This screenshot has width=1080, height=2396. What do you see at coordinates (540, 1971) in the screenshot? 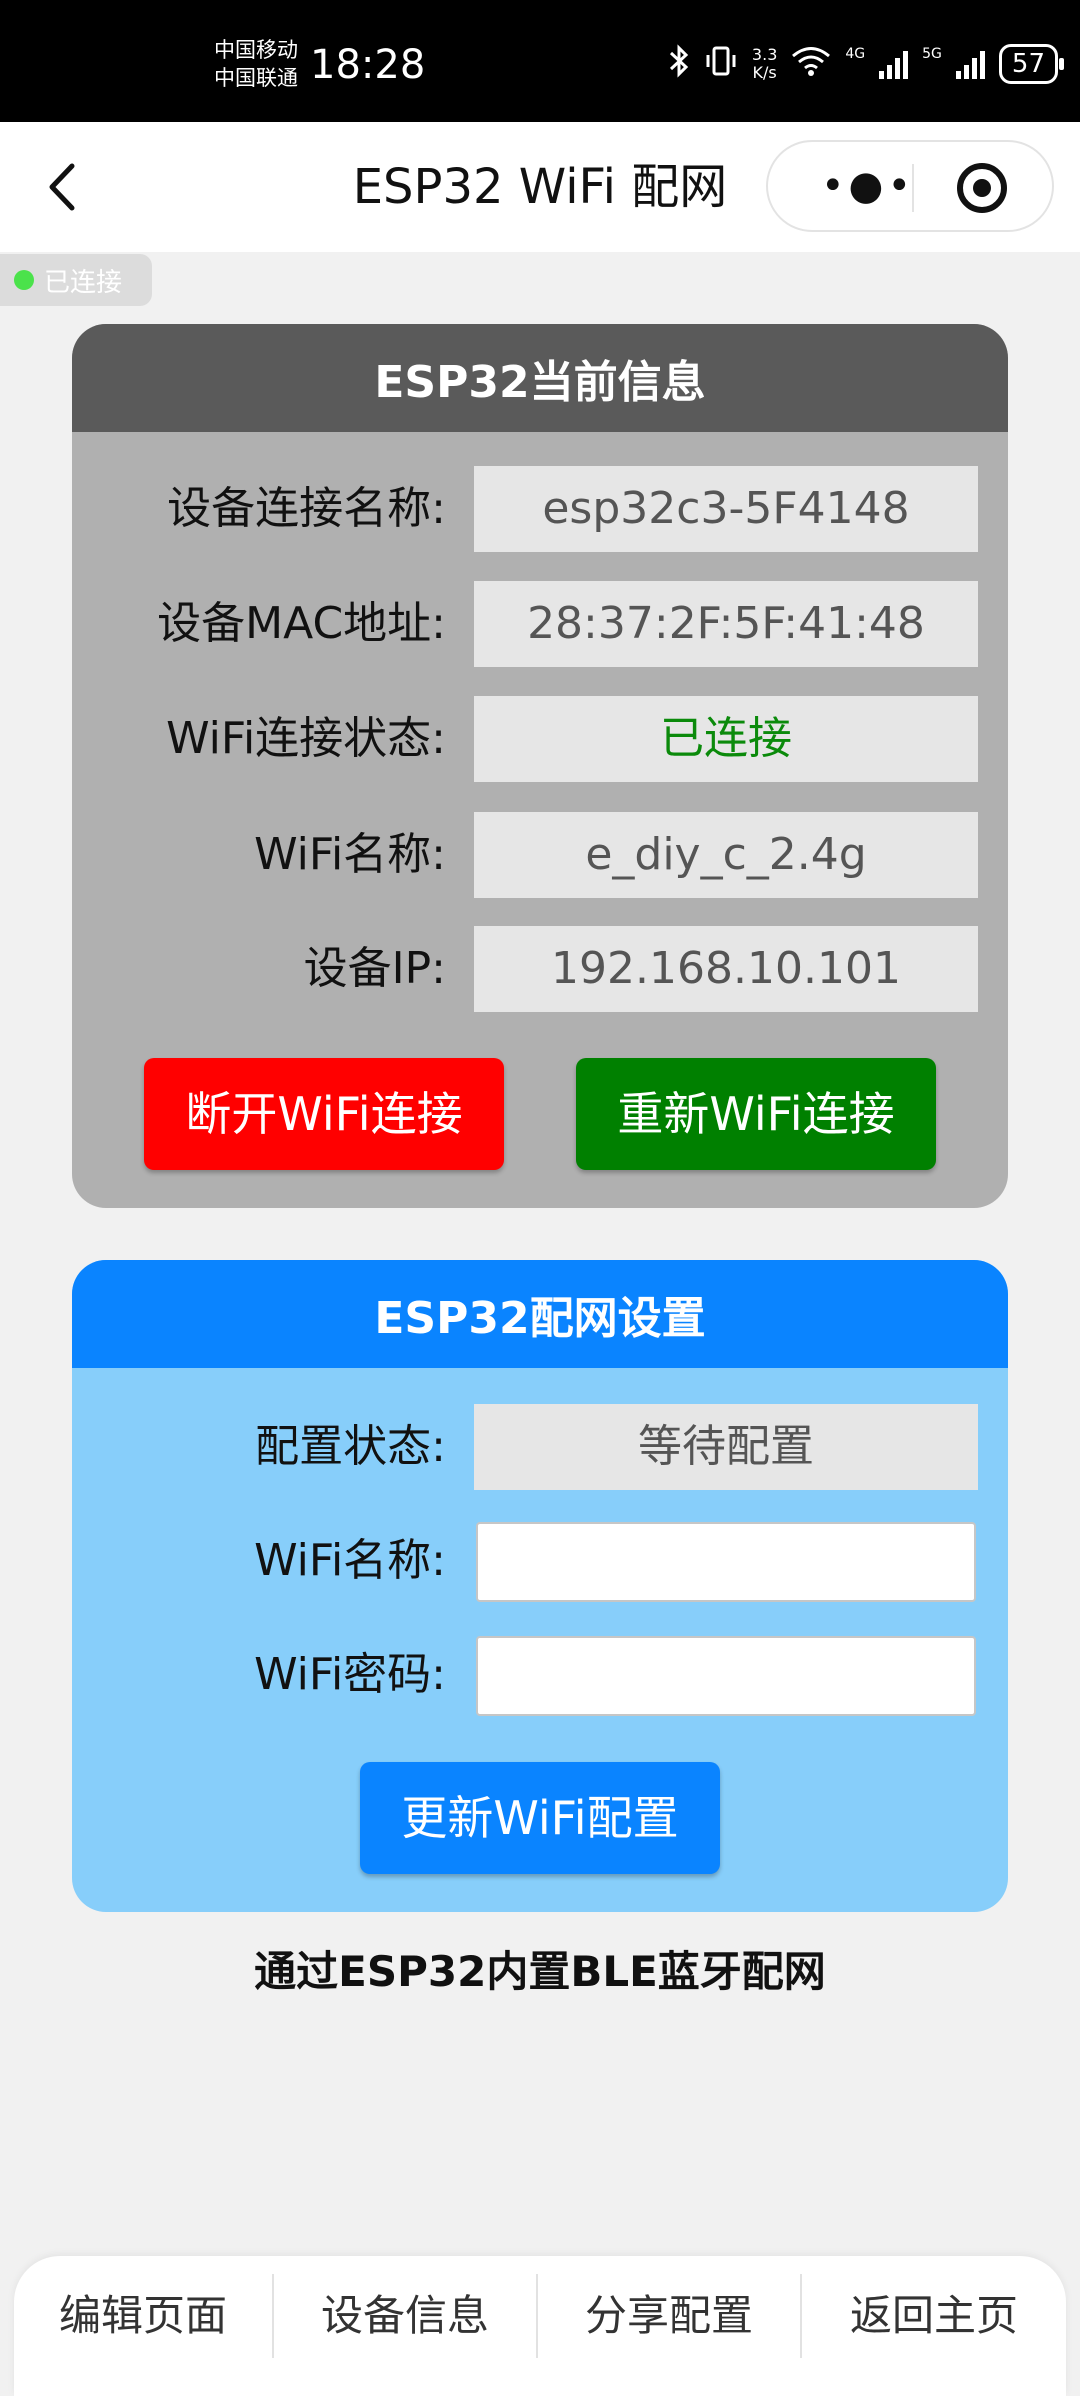
I see `ble-provisioning-note: 通过ESP32内置BLE蓝牙配网` at bounding box center [540, 1971].